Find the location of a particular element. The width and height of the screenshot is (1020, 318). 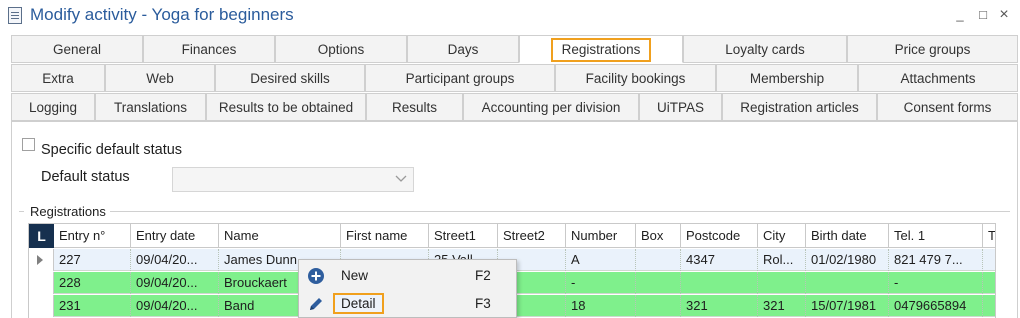

column-header-street2: Street2 is located at coordinates (532, 236).